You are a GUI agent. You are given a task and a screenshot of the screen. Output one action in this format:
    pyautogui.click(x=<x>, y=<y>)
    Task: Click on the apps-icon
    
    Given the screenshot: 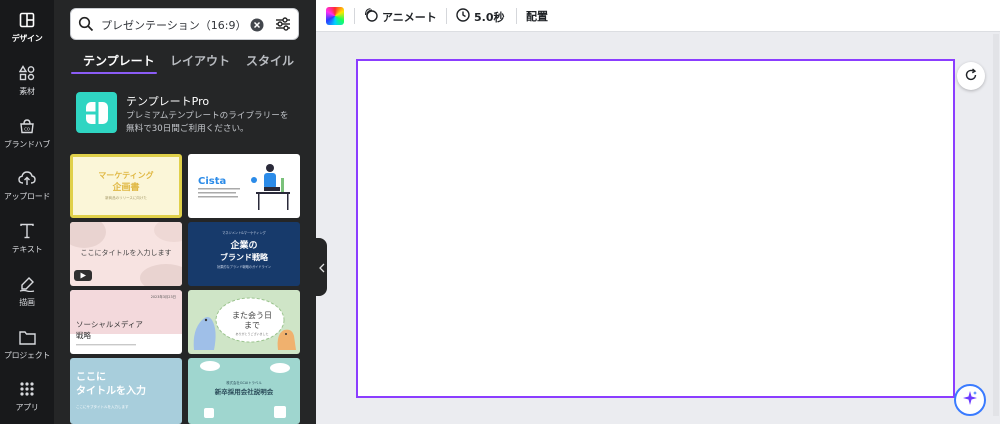 What is the action you would take?
    pyautogui.click(x=27, y=389)
    